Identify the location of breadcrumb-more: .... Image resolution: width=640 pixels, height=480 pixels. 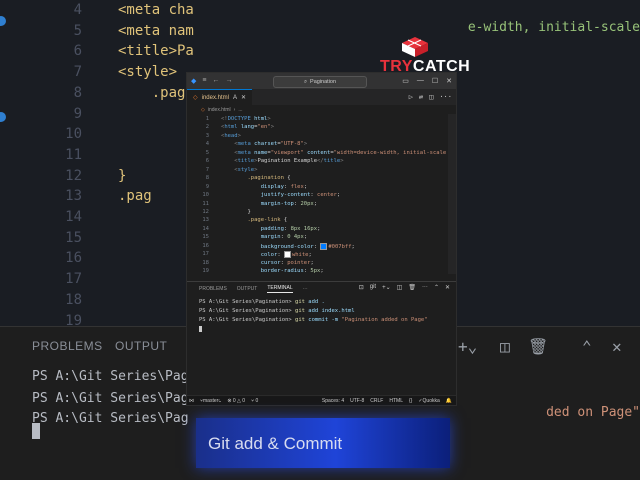
(240, 110).